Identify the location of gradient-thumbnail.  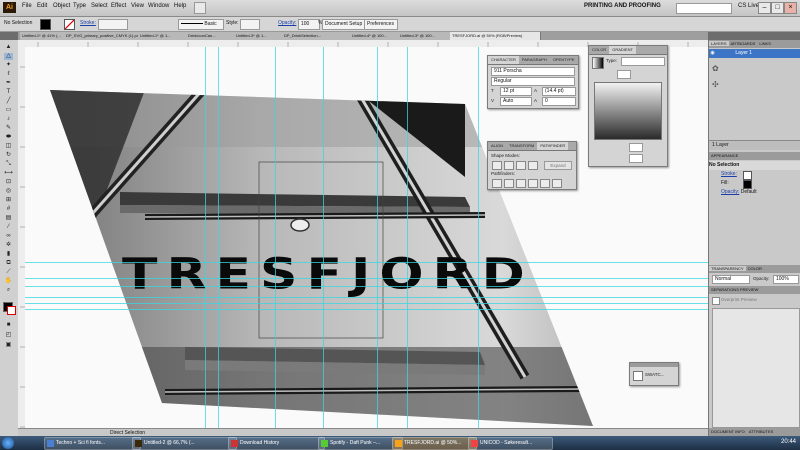
(598, 63).